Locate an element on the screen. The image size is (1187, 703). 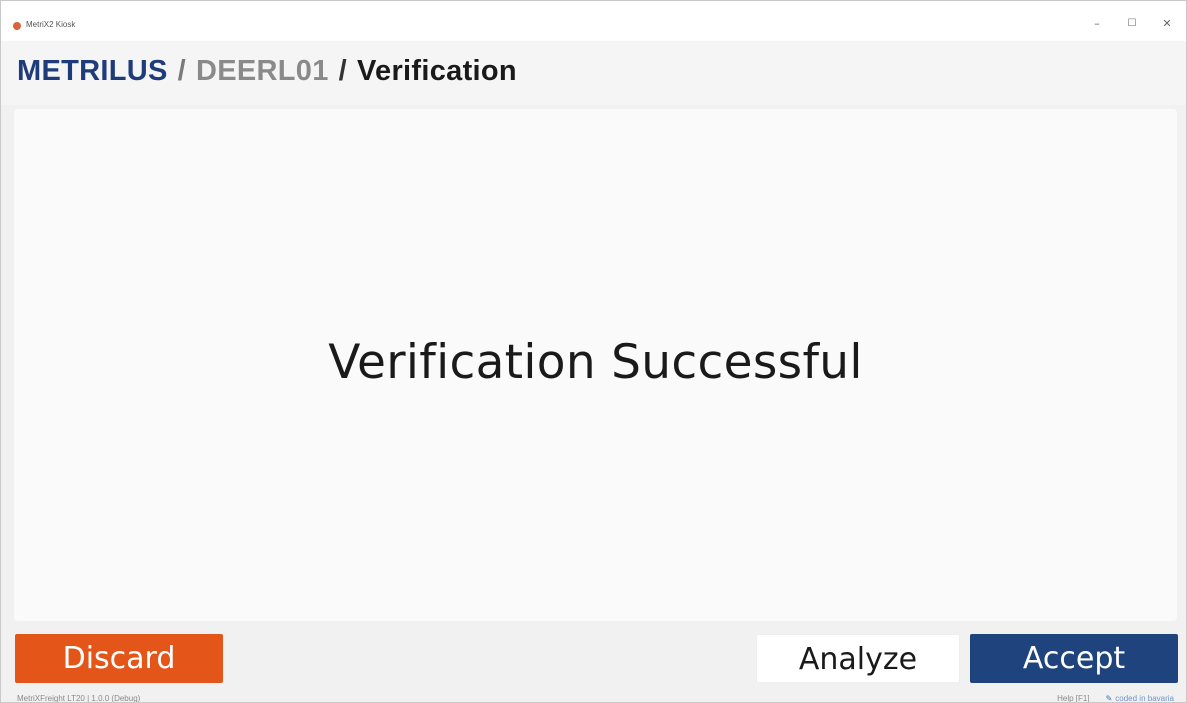
version-info: MetriXFreight LT20 | 1.0.0 (Debug) is located at coordinates (79, 698).